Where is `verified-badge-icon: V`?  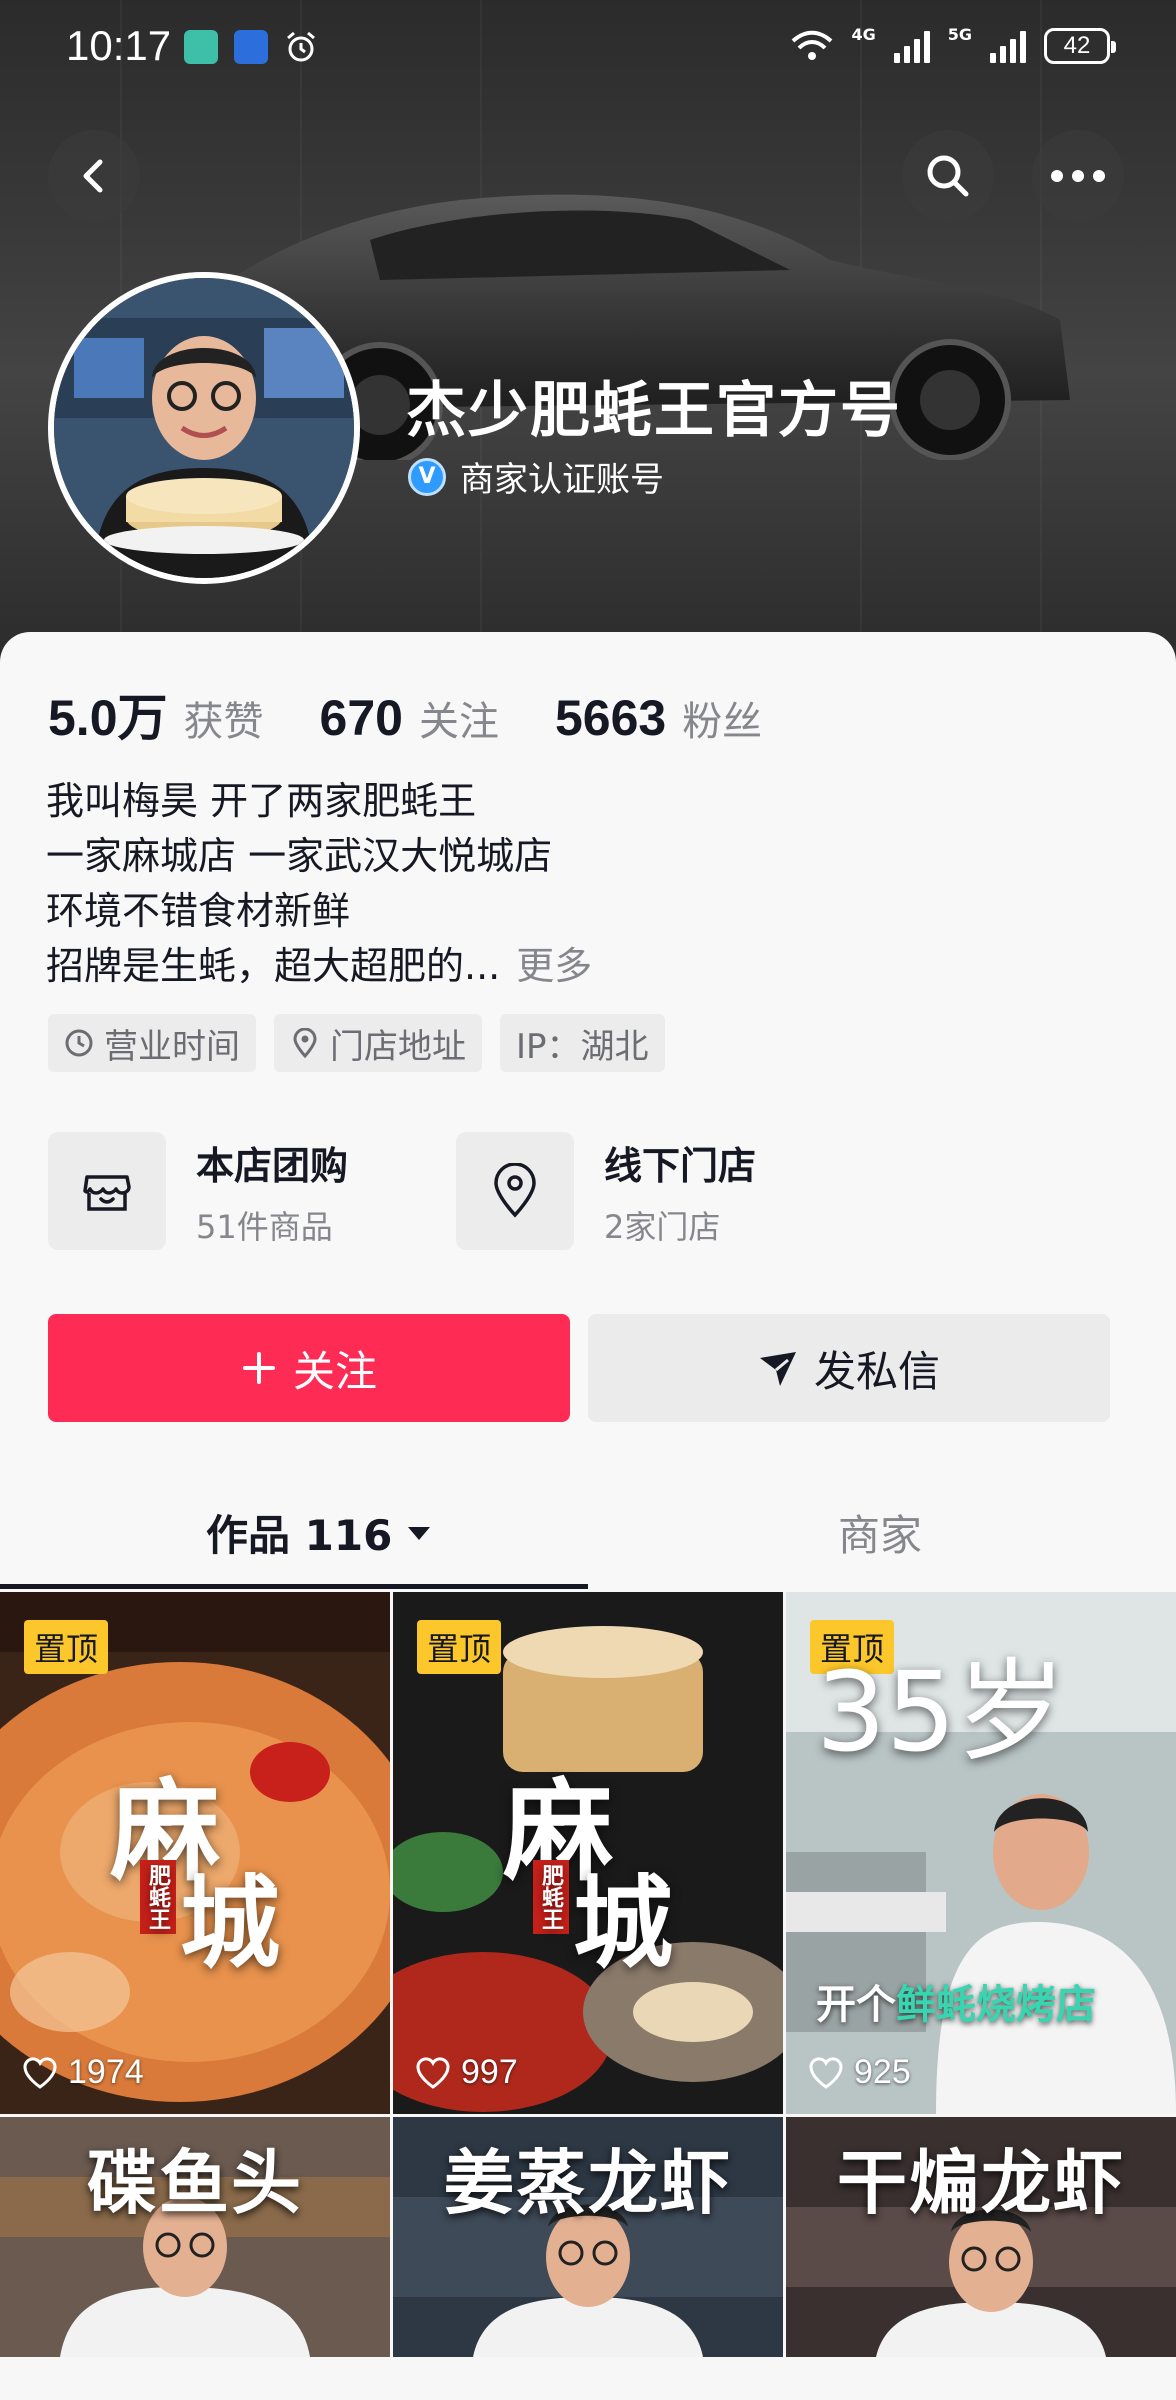
verified-badge-icon: V is located at coordinates (427, 476).